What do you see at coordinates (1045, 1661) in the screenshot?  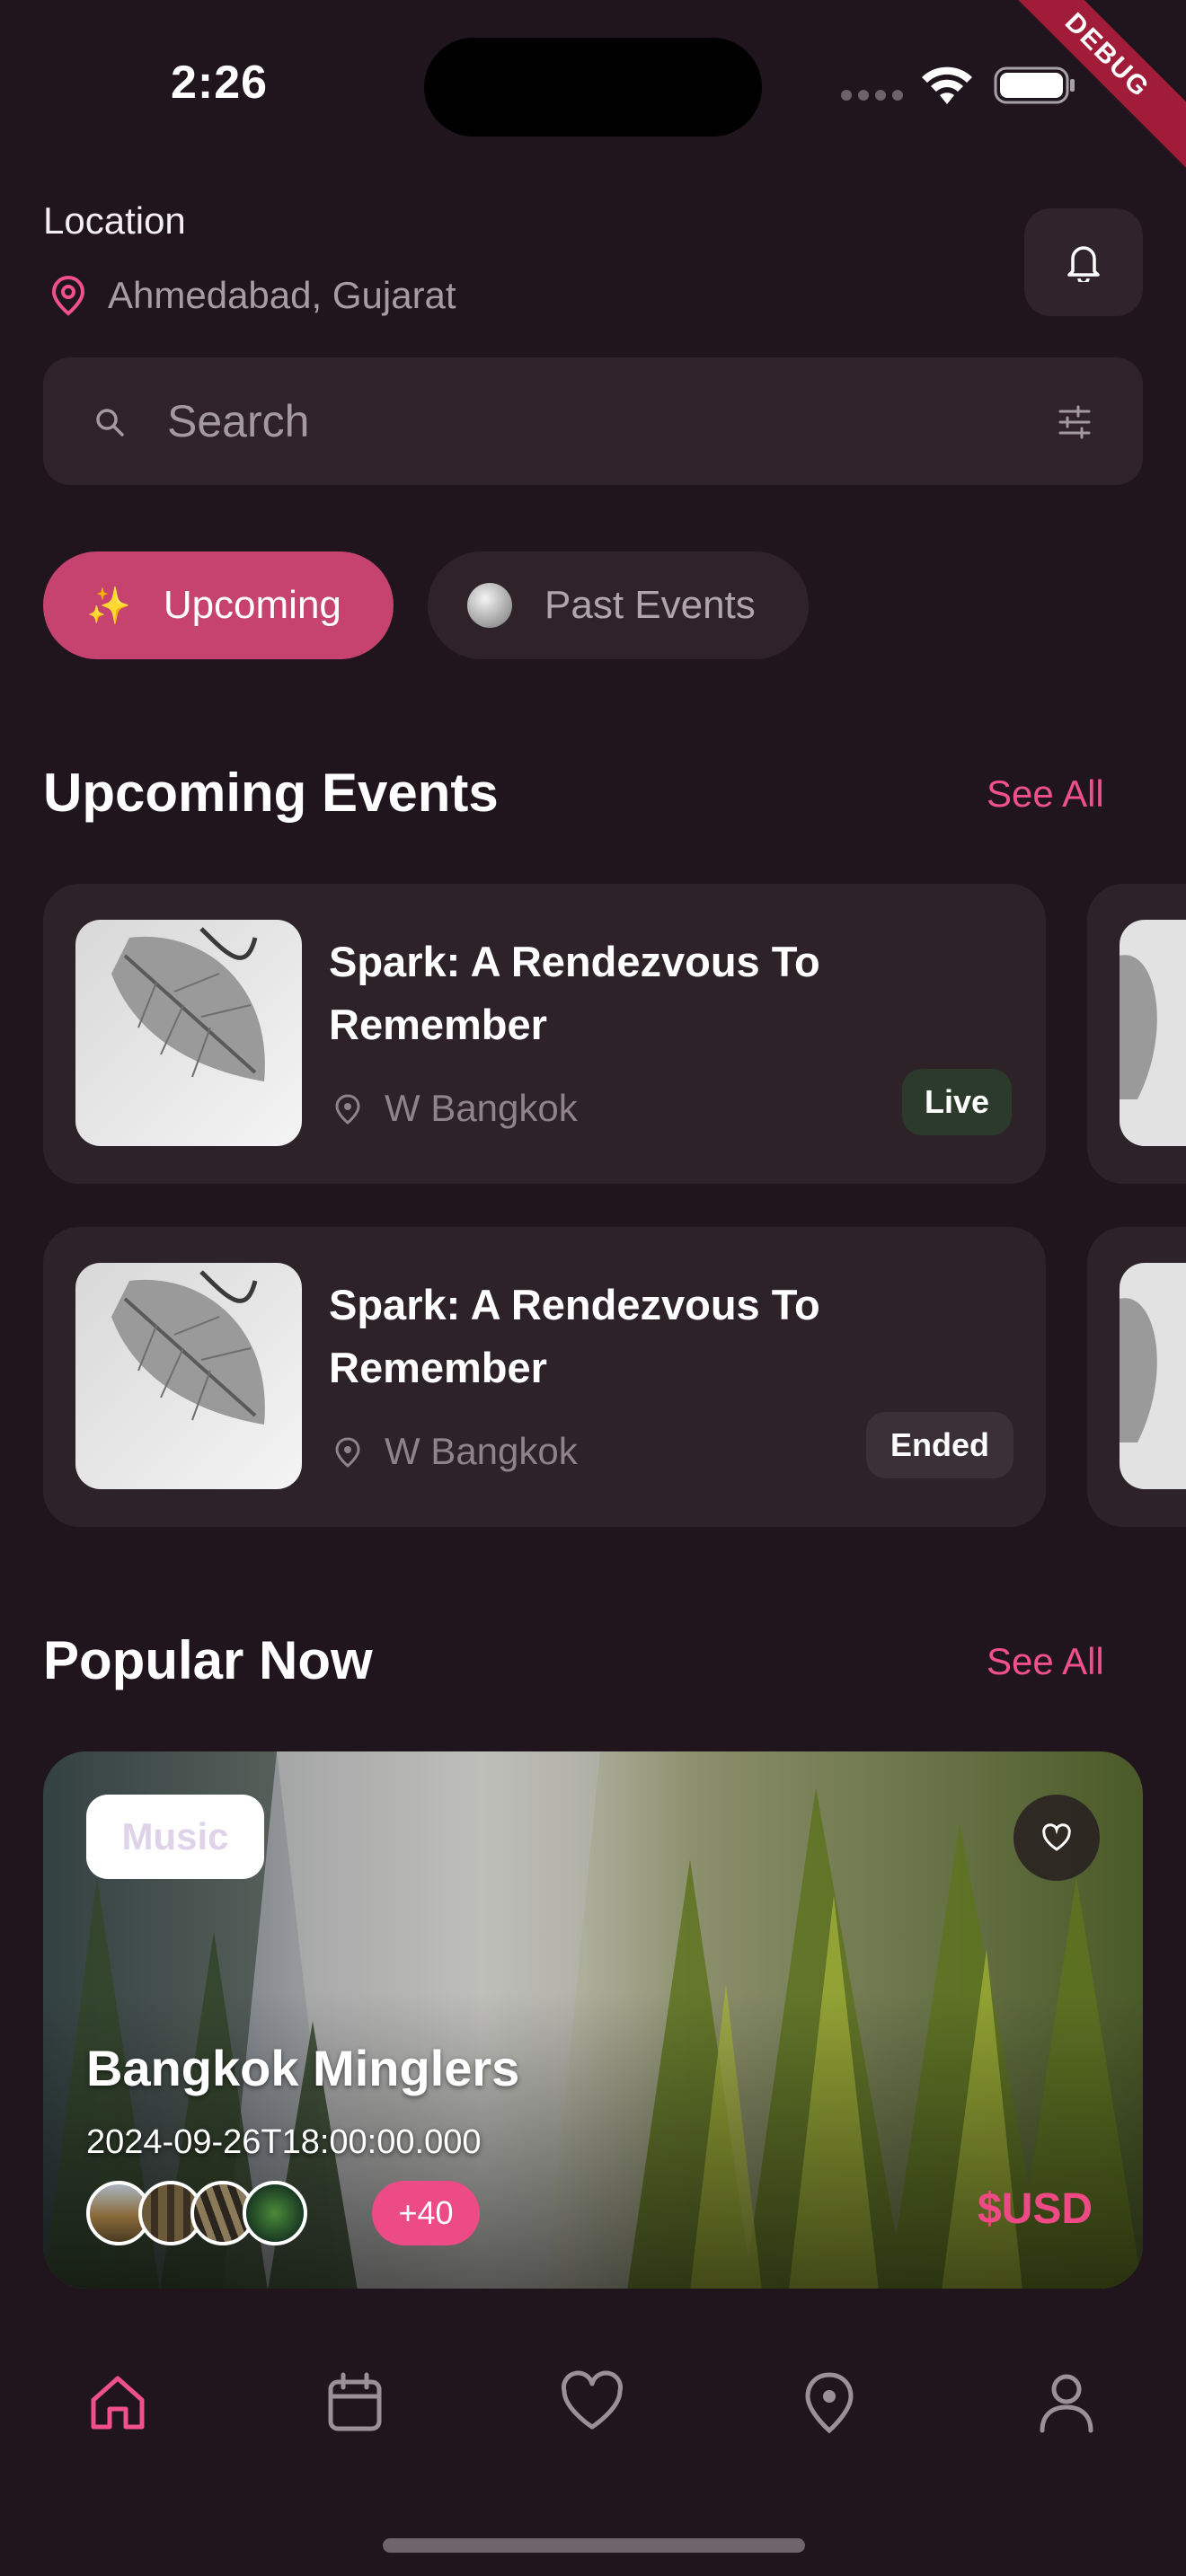 I see `popular-see-all-link: See All` at bounding box center [1045, 1661].